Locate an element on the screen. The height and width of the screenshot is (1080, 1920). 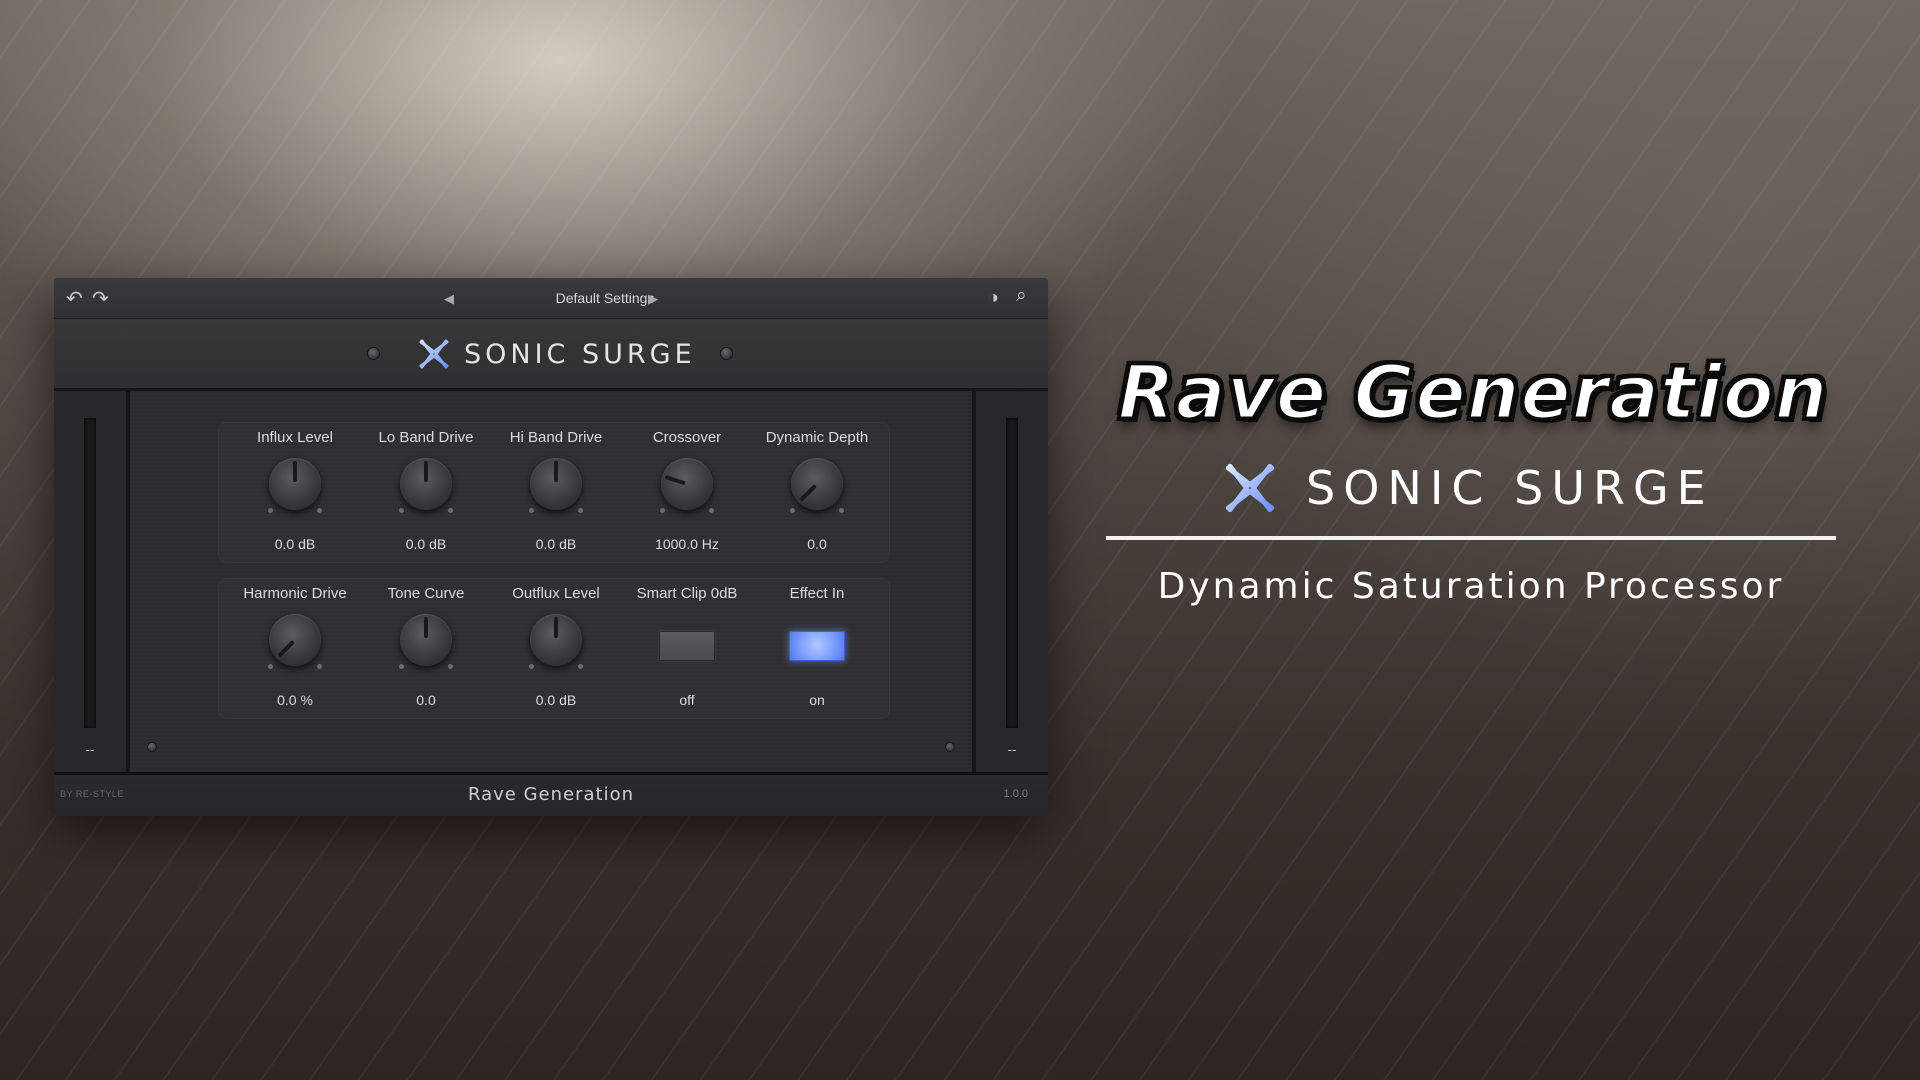
output-meter-readout: -- is located at coordinates (1012, 749).